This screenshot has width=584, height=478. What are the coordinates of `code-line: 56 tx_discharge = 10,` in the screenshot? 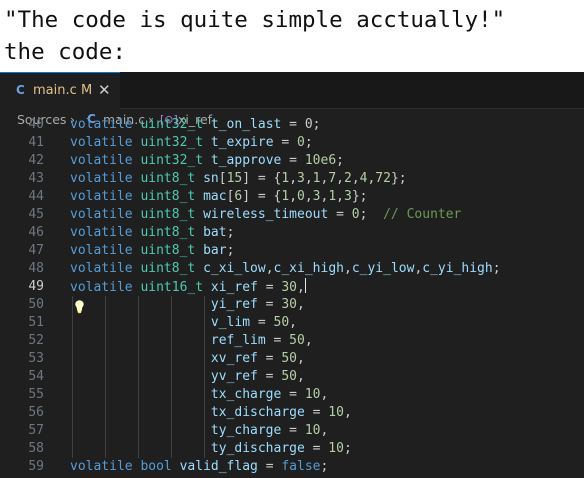 It's located at (292, 413).